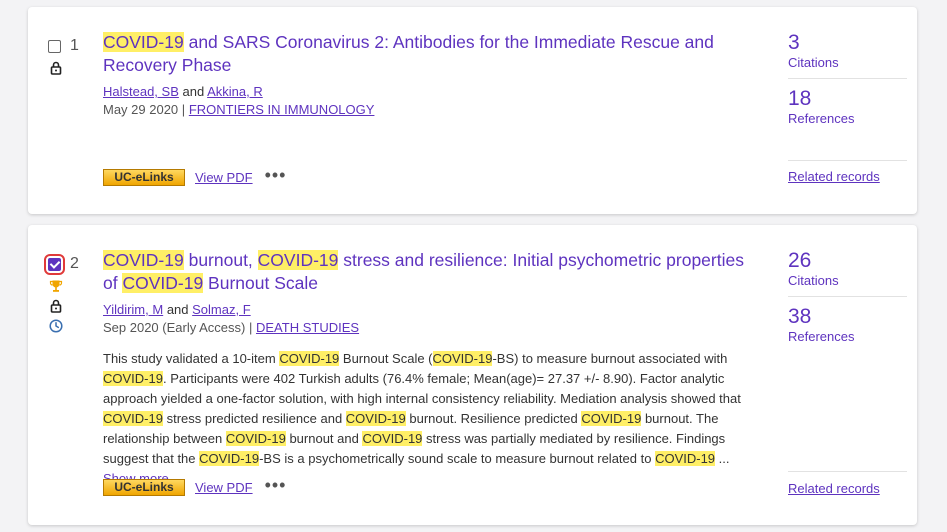 This screenshot has width=947, height=532. What do you see at coordinates (433, 328) in the screenshot?
I see `source-line: Sep 2020 (Early Access) | DEATH STUDIES` at bounding box center [433, 328].